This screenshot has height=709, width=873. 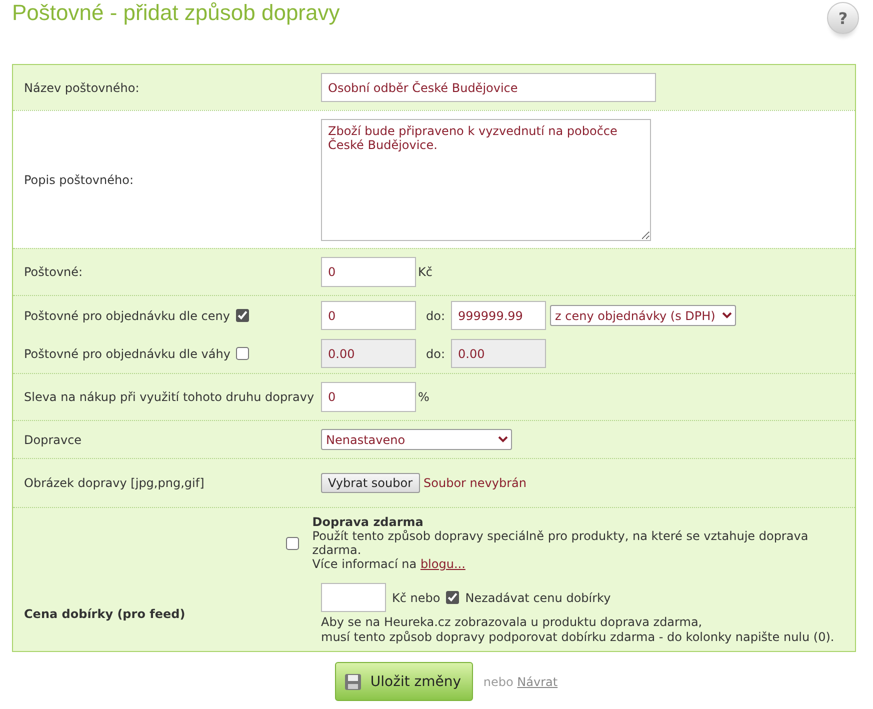 What do you see at coordinates (475, 483) in the screenshot?
I see `file-status: Soubor nevybrán` at bounding box center [475, 483].